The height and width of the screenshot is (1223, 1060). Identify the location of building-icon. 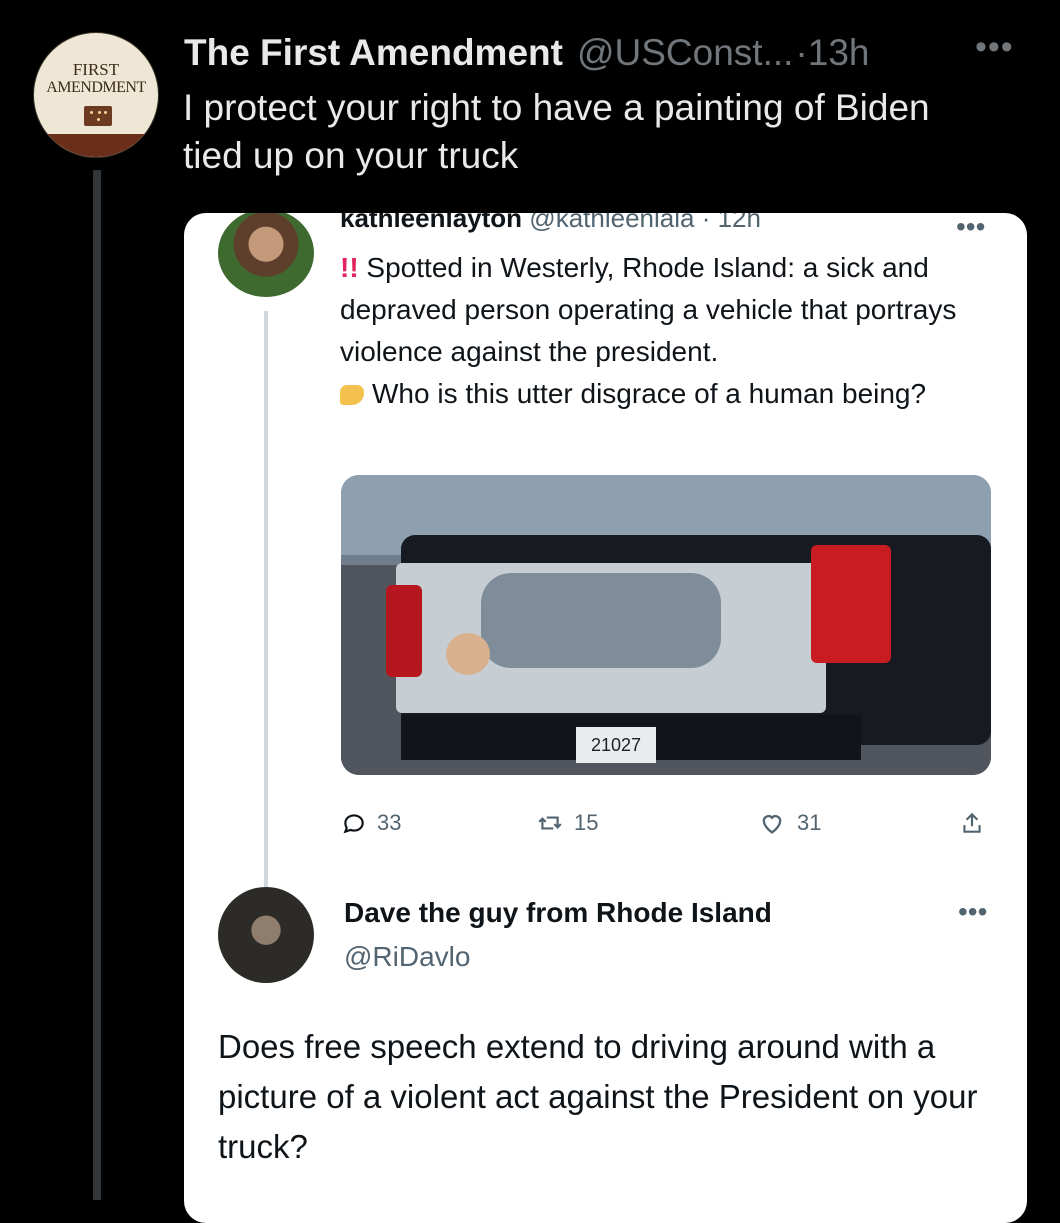
(98, 116).